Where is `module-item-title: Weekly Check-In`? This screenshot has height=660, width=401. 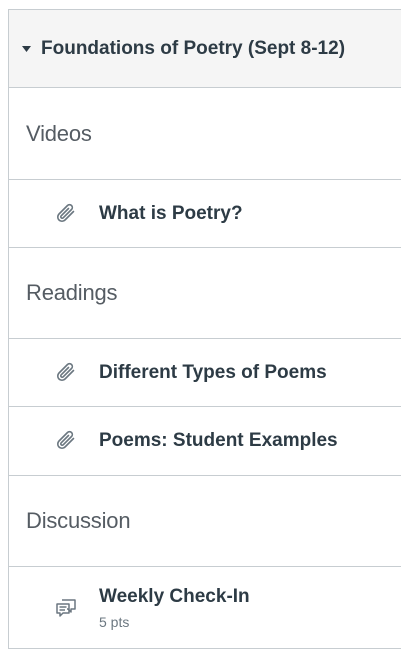 module-item-title: Weekly Check-In is located at coordinates (174, 597).